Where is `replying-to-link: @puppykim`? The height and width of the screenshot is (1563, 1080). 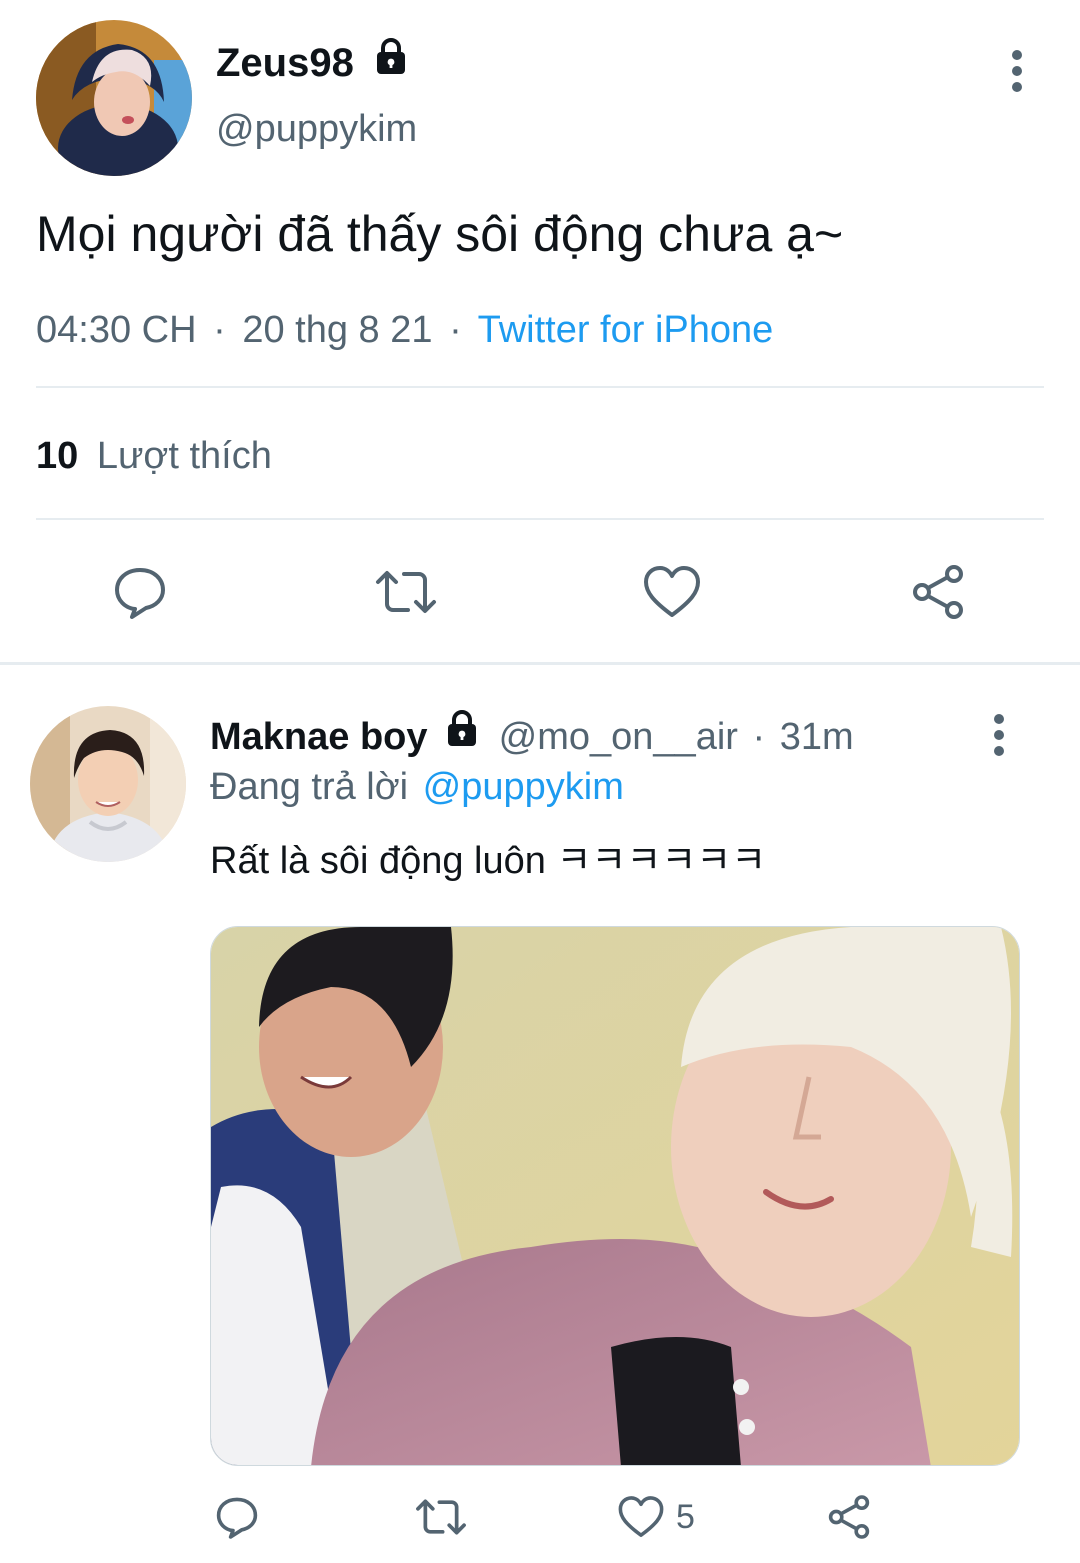 replying-to-link: @puppykim is located at coordinates (523, 787).